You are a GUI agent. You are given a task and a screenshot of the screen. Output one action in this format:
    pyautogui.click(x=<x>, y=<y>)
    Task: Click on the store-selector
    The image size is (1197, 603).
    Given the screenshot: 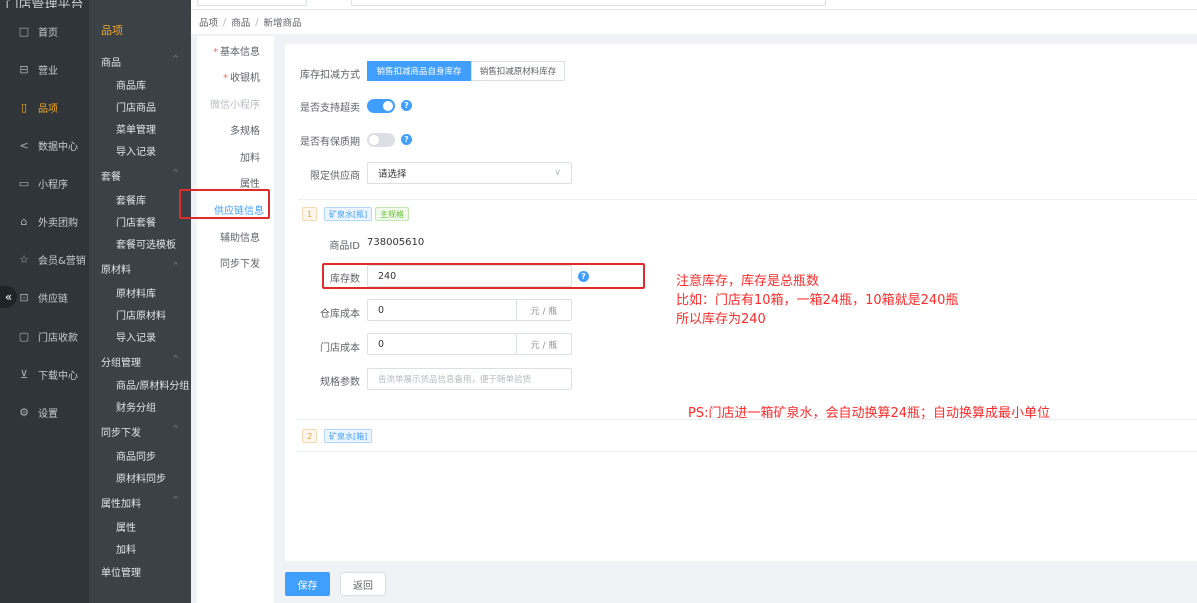 What is the action you would take?
    pyautogui.click(x=252, y=3)
    